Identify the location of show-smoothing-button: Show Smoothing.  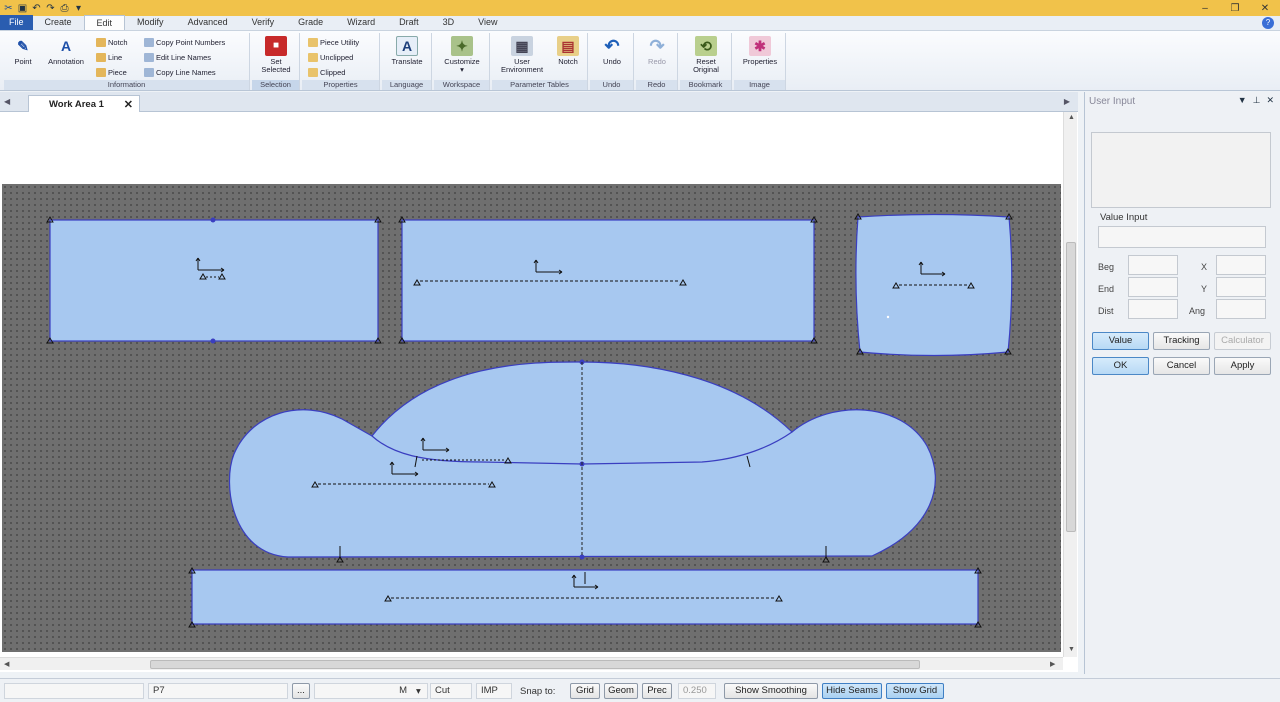
(771, 691).